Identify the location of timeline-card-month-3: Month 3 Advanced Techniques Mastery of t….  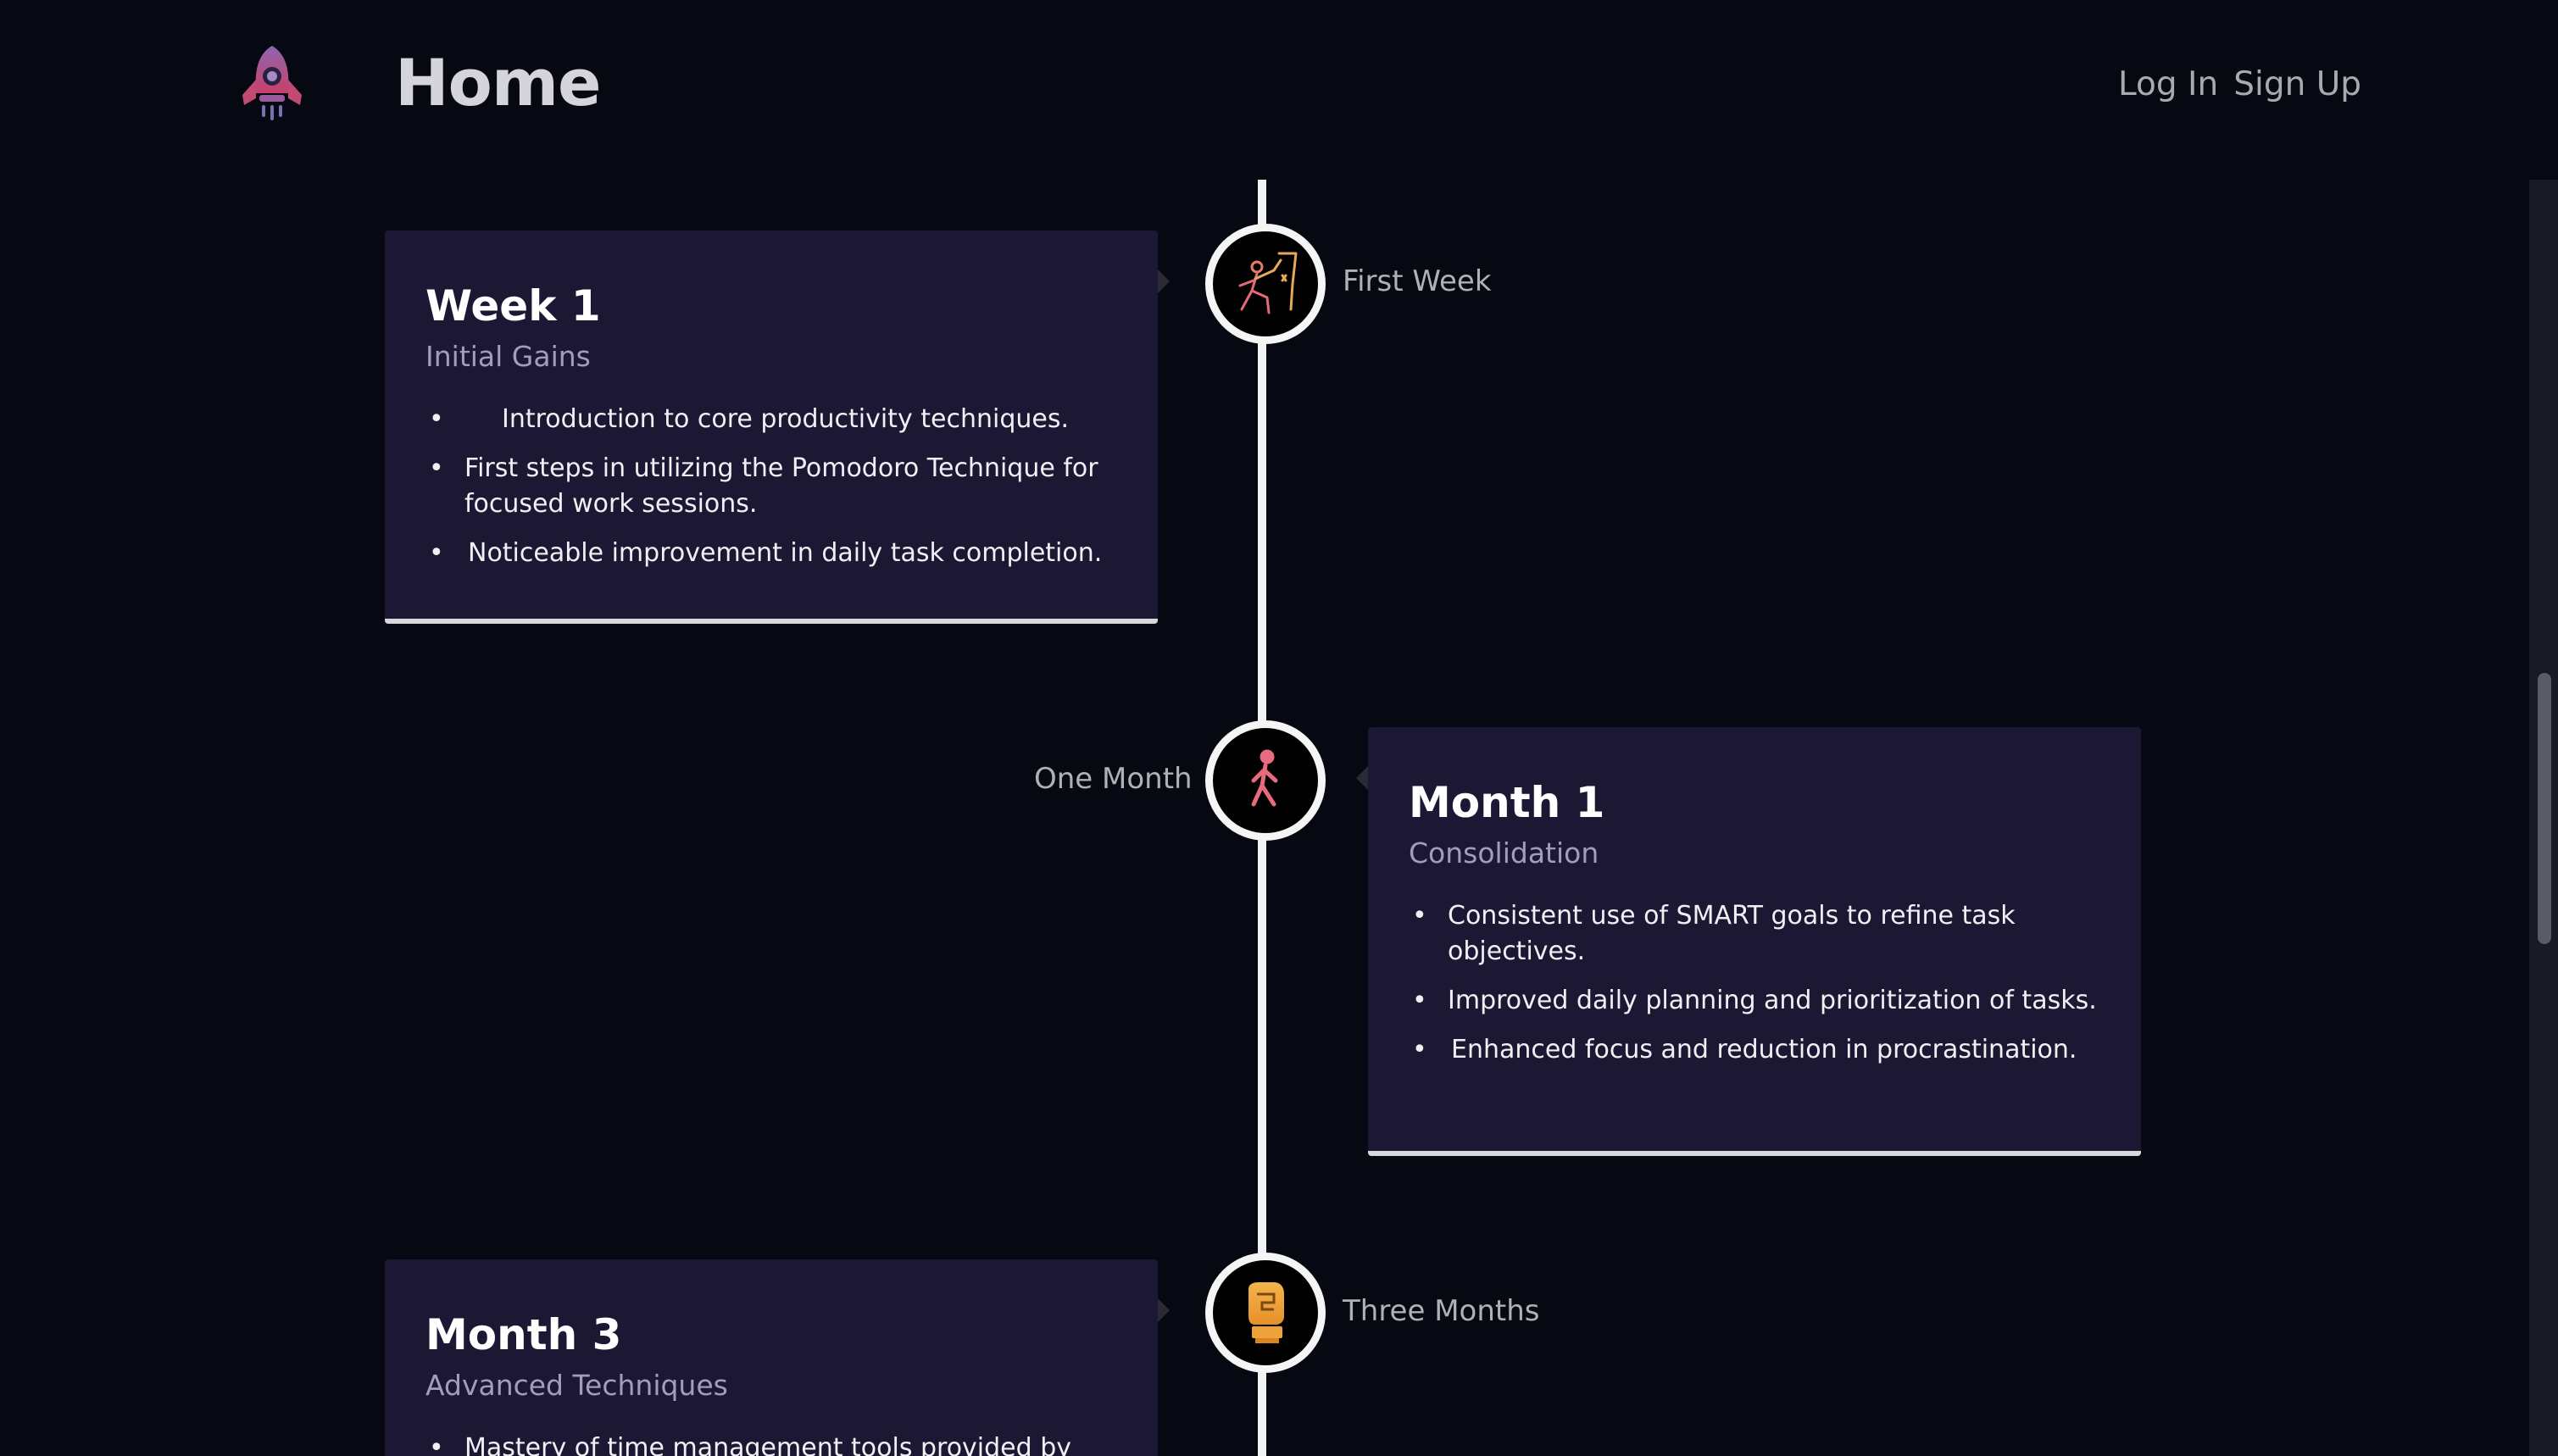
(771, 1358).